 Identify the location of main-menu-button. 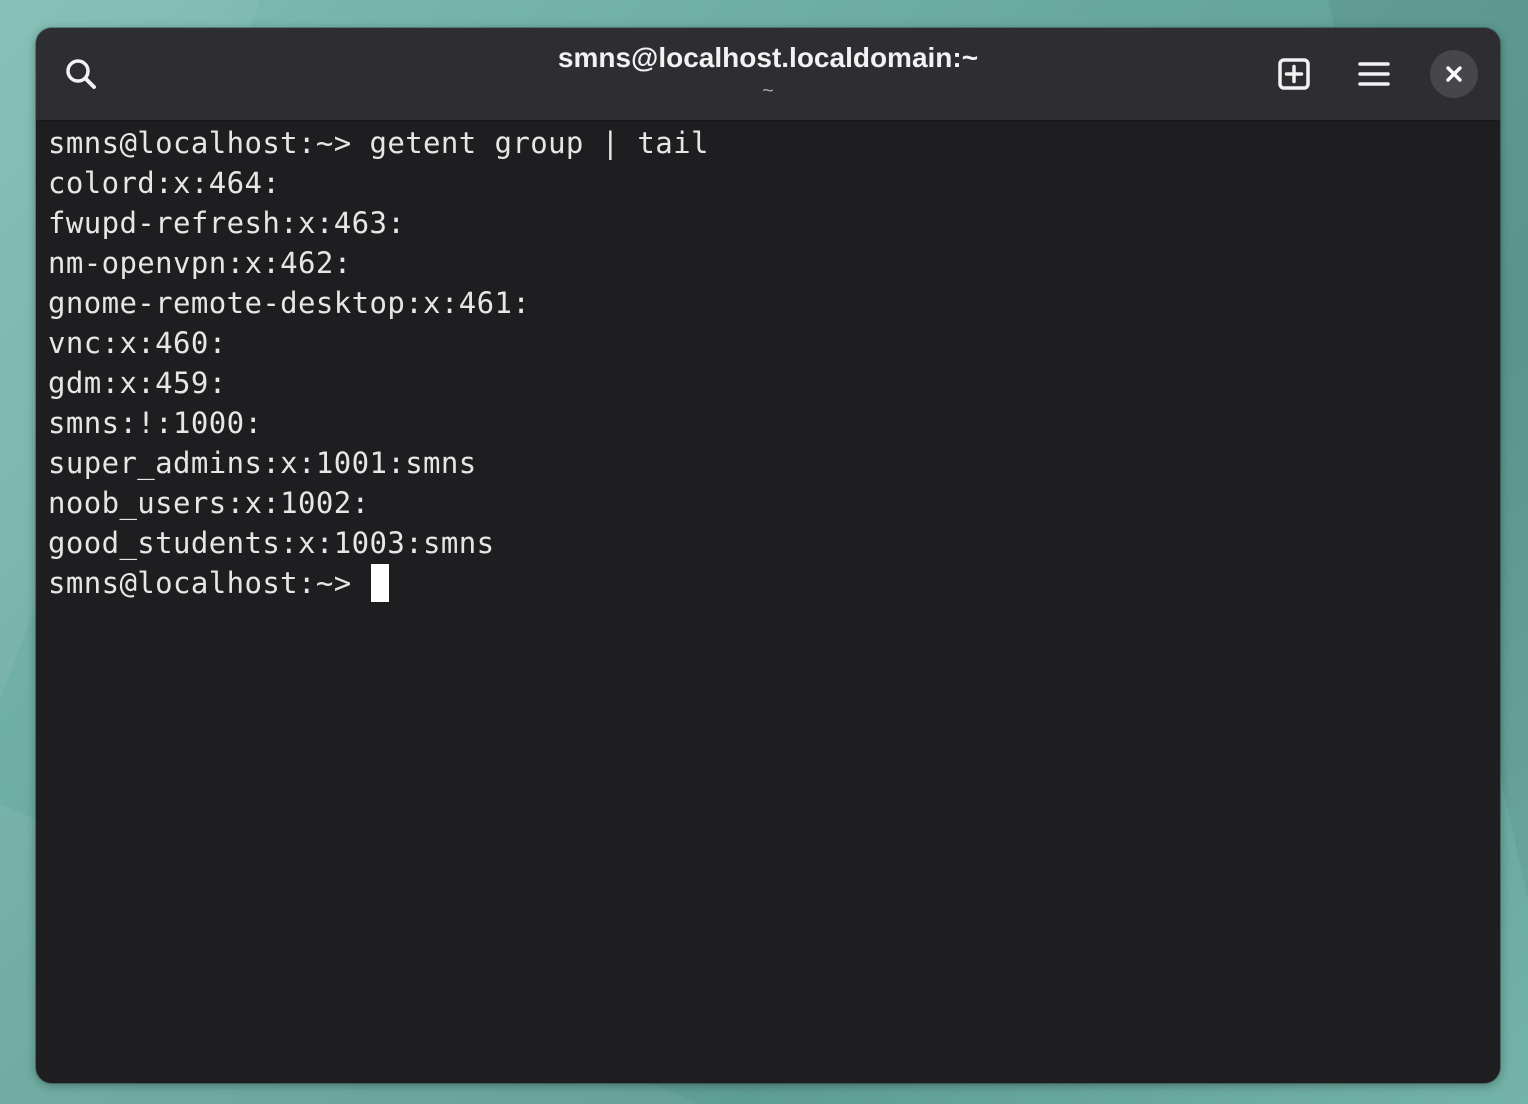
(1374, 74).